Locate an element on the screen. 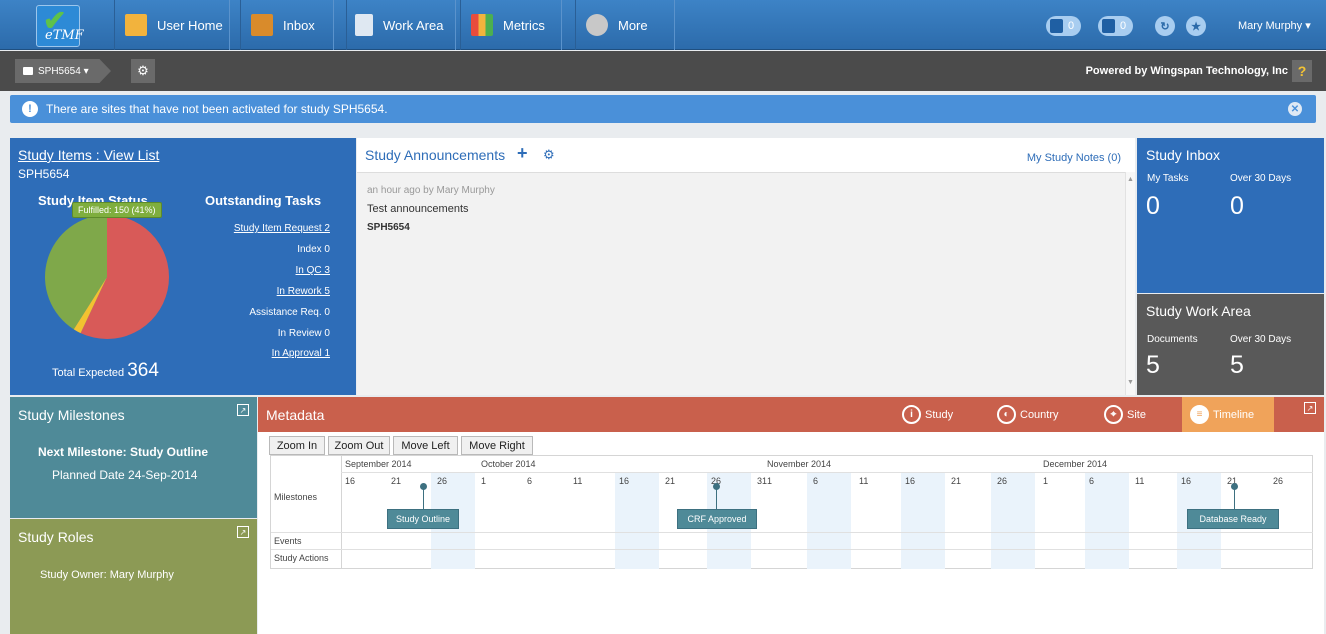  row-label-study-actions: Study Actions is located at coordinates (301, 558).